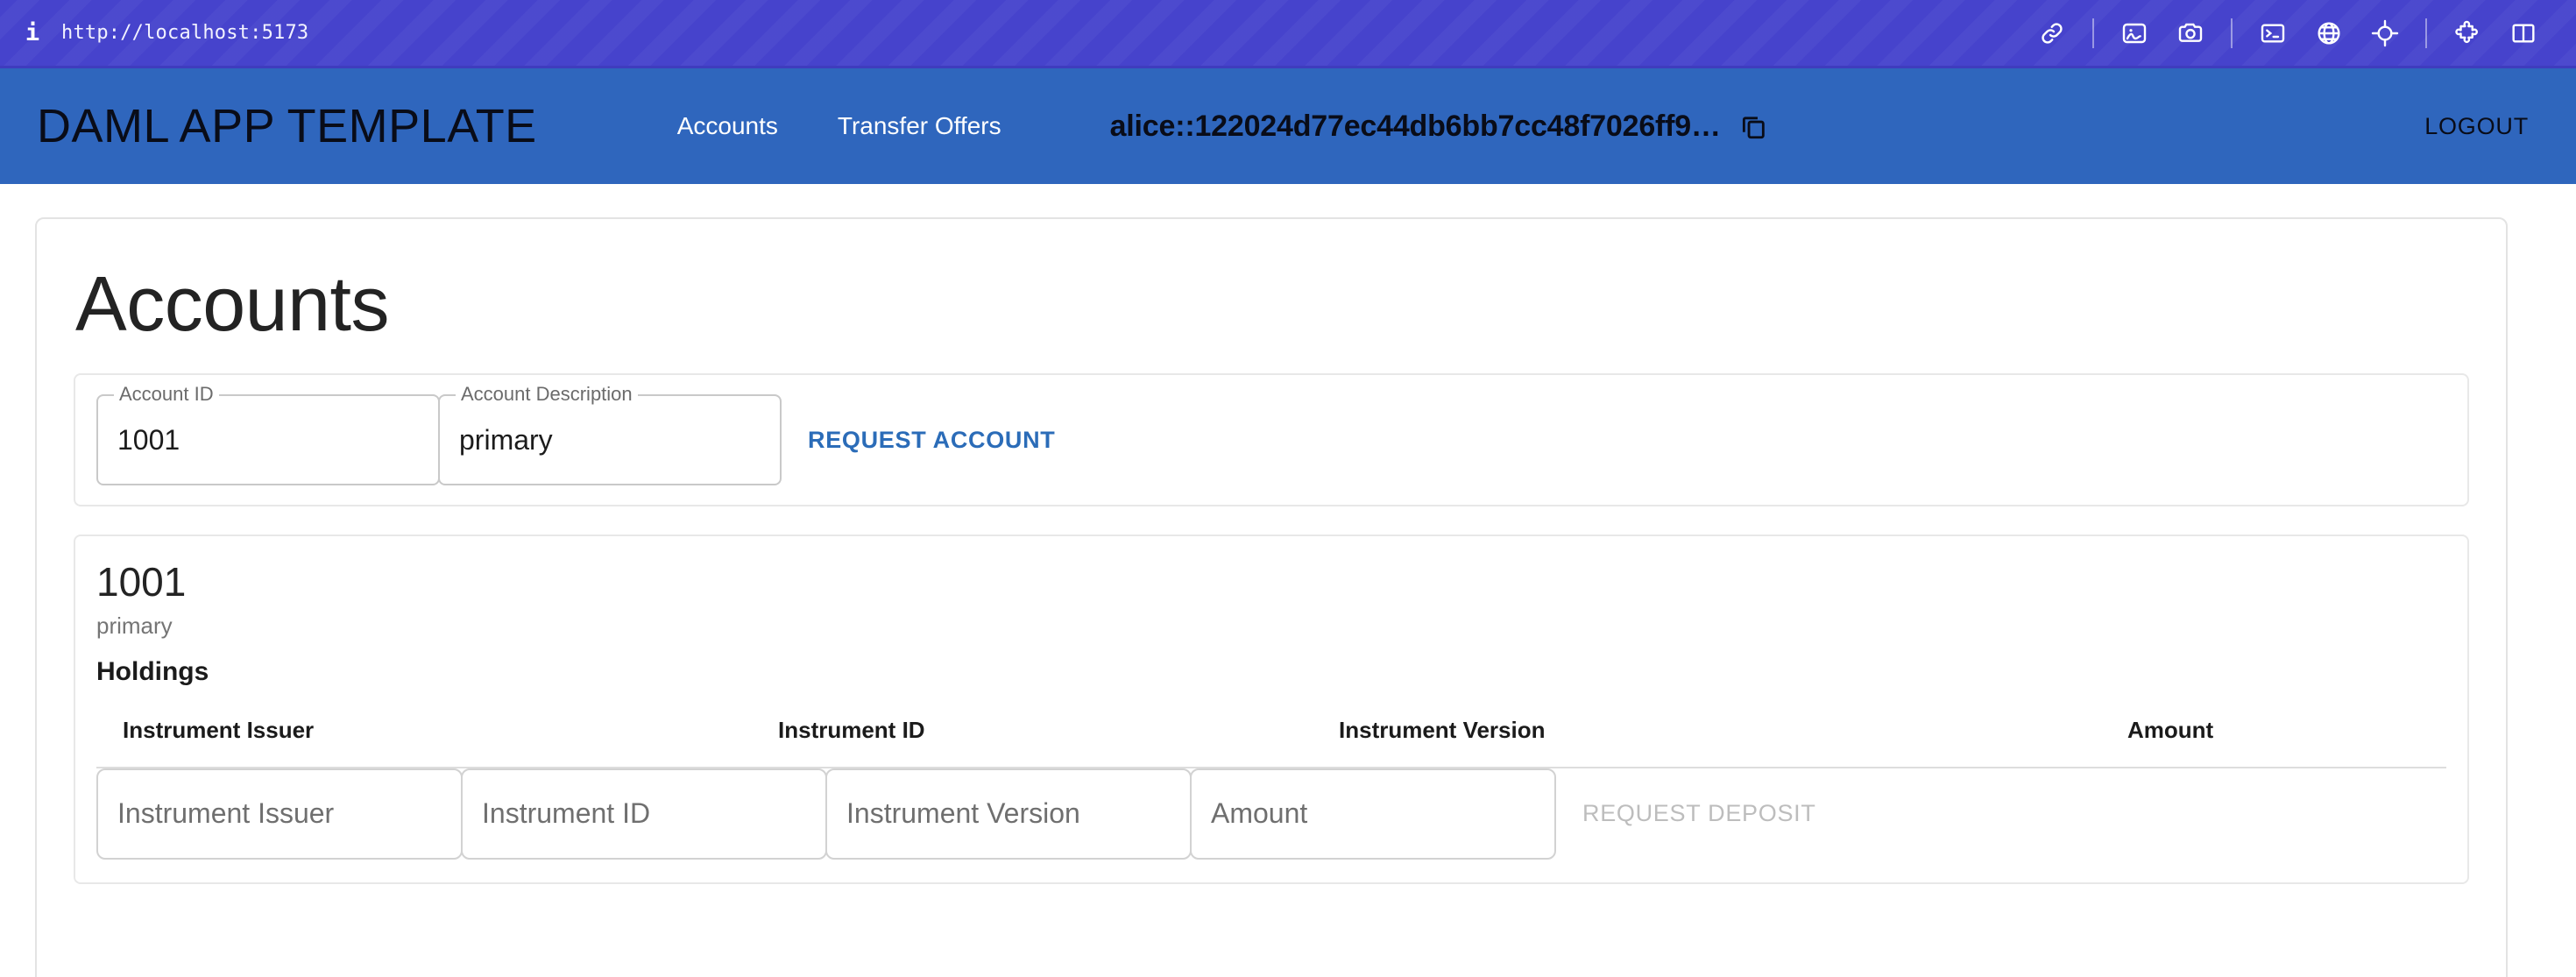 This screenshot has height=977, width=2576. I want to click on nav-item-transfer-offers: Transfer Offers, so click(919, 126).